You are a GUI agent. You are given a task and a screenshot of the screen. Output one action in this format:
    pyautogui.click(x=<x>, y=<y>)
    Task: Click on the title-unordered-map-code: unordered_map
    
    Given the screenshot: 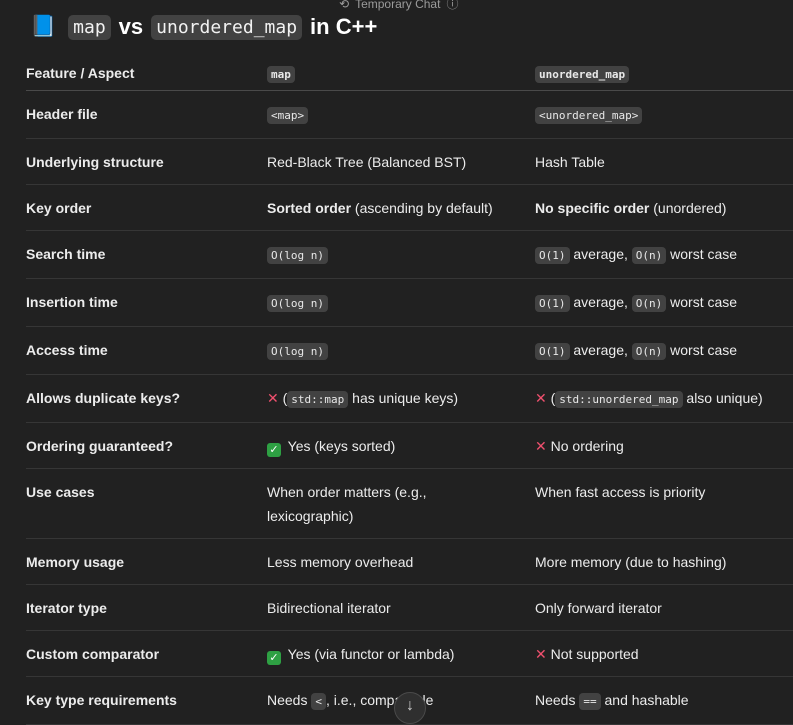 What is the action you would take?
    pyautogui.click(x=227, y=27)
    